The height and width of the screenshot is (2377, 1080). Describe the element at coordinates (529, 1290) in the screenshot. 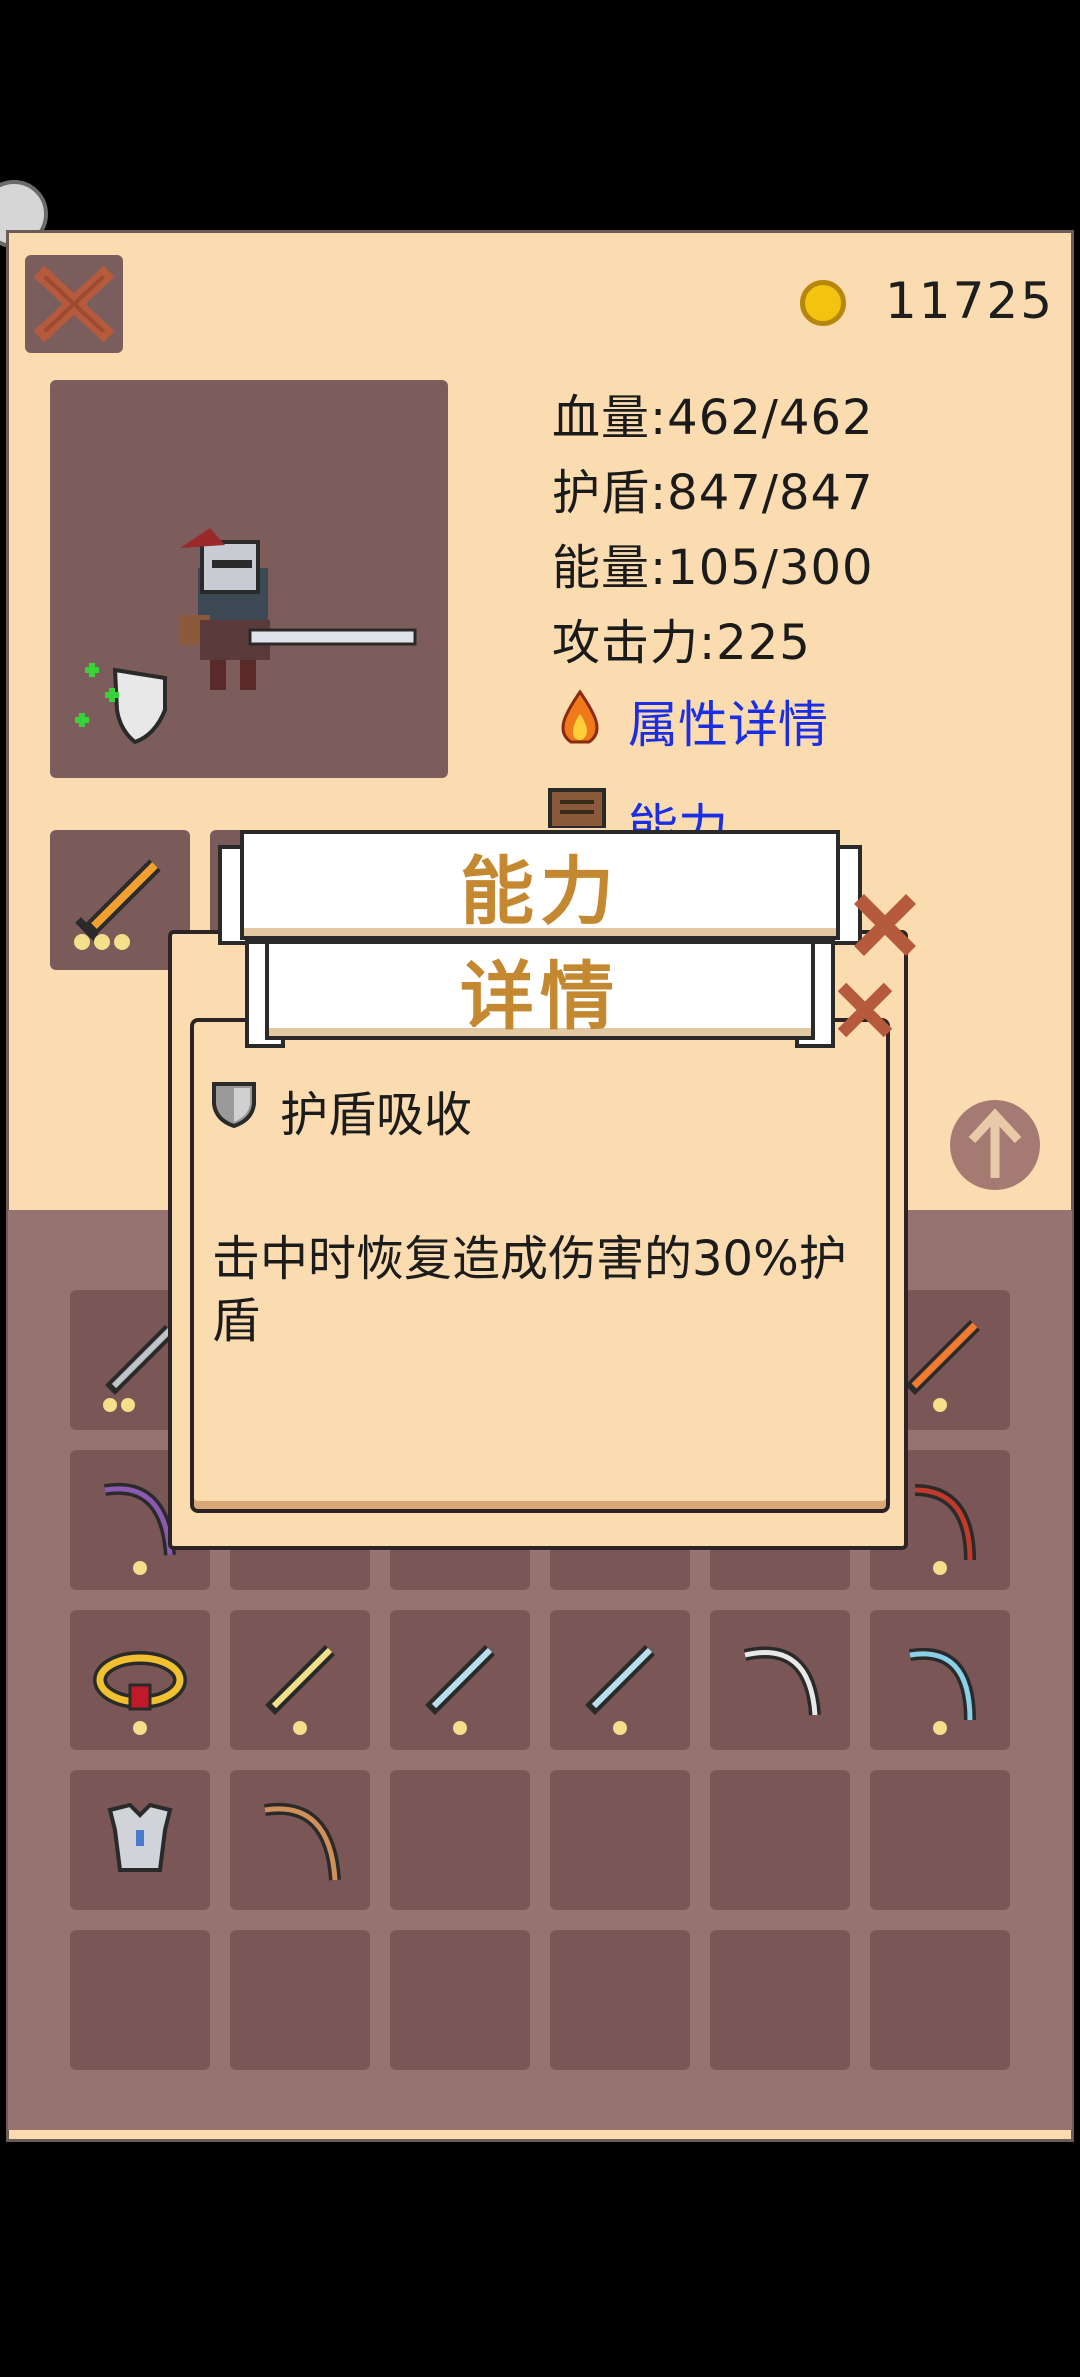

I see `ability-description: 击中时恢复造成伤害的30%护盾` at that location.